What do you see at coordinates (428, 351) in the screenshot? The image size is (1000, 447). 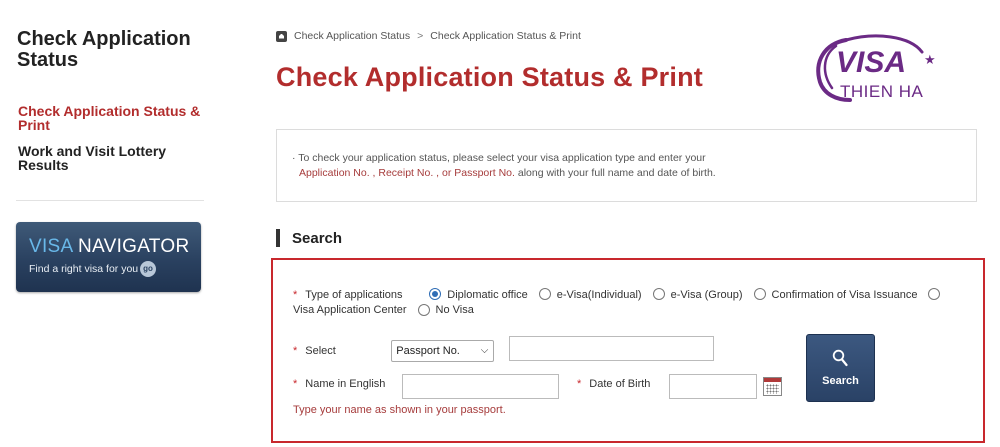 I see `id-type-select-value: Passport No.` at bounding box center [428, 351].